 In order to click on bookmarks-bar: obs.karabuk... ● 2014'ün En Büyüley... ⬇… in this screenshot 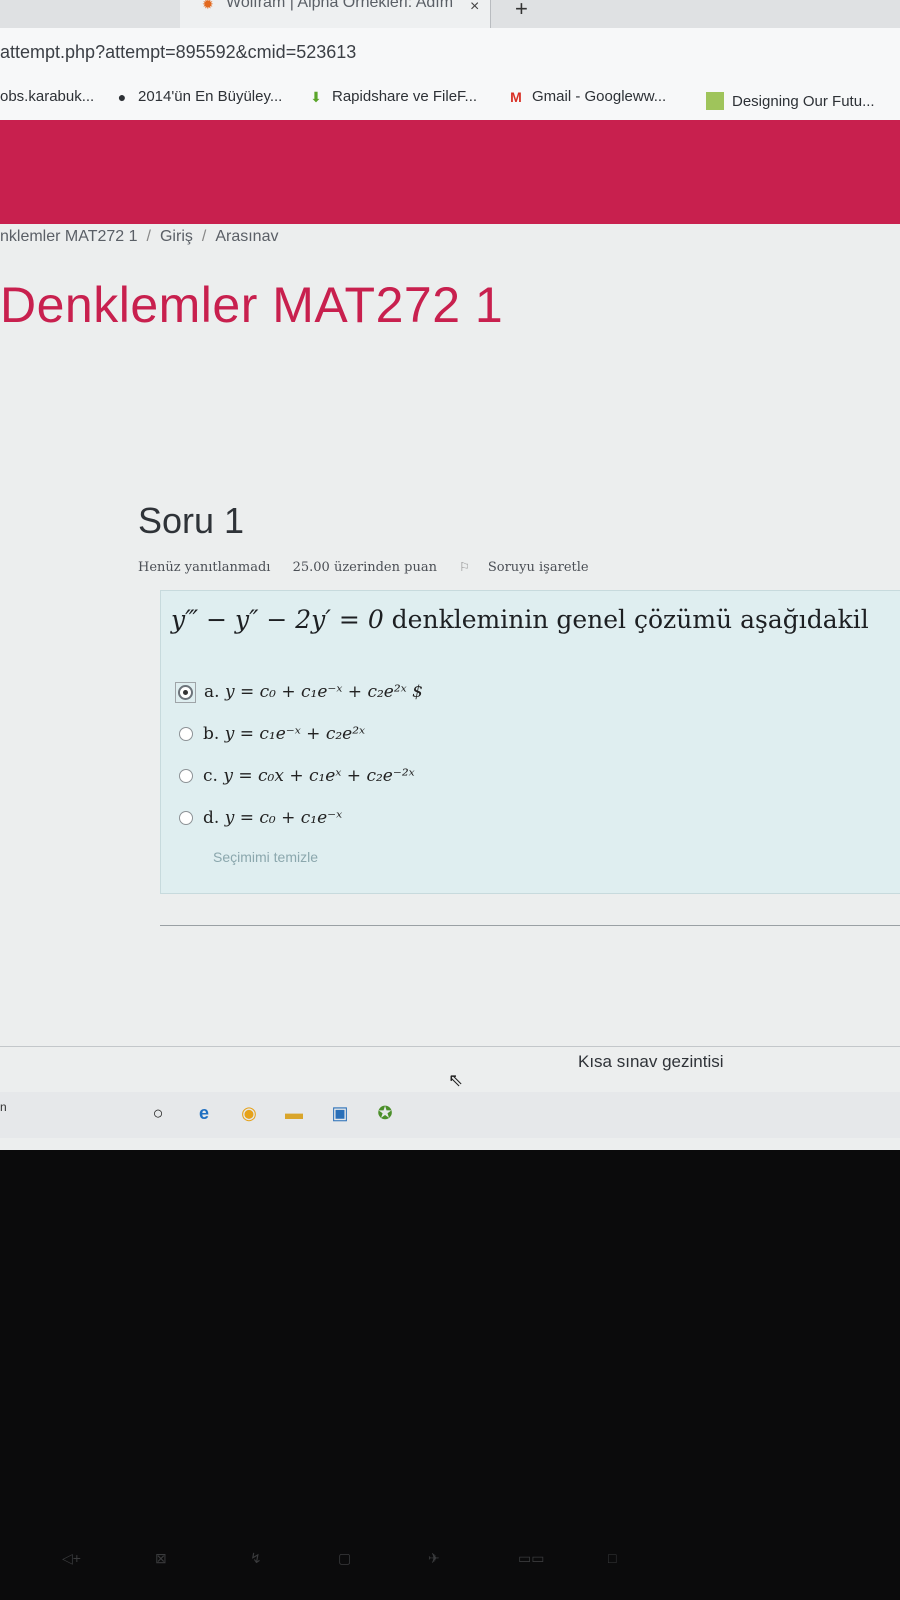, I will do `click(450, 100)`.